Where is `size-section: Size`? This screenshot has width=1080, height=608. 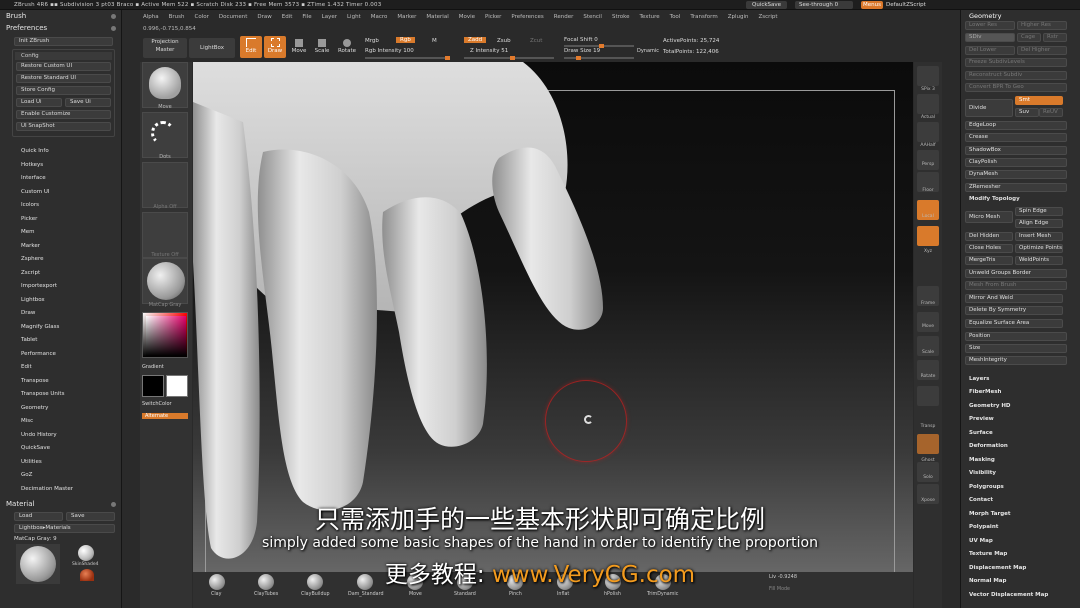 size-section: Size is located at coordinates (1016, 348).